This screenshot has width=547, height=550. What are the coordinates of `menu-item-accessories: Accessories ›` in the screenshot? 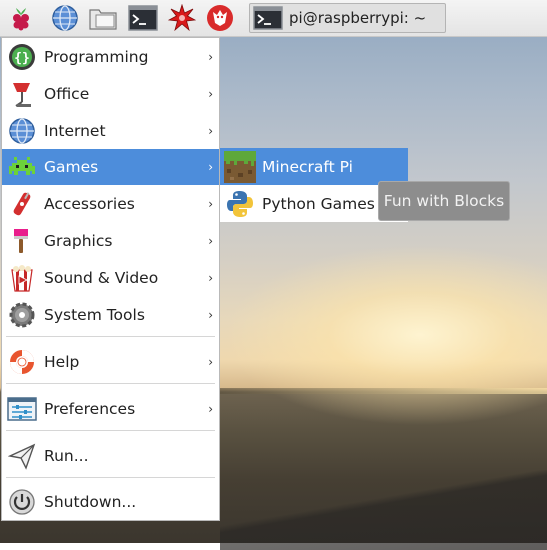 It's located at (110, 204).